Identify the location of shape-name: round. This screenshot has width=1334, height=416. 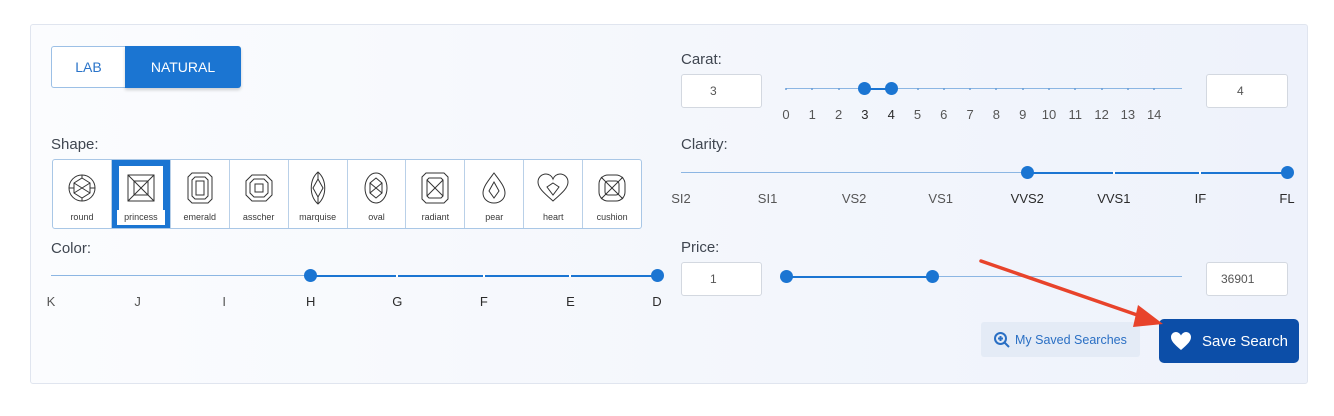
(82, 217).